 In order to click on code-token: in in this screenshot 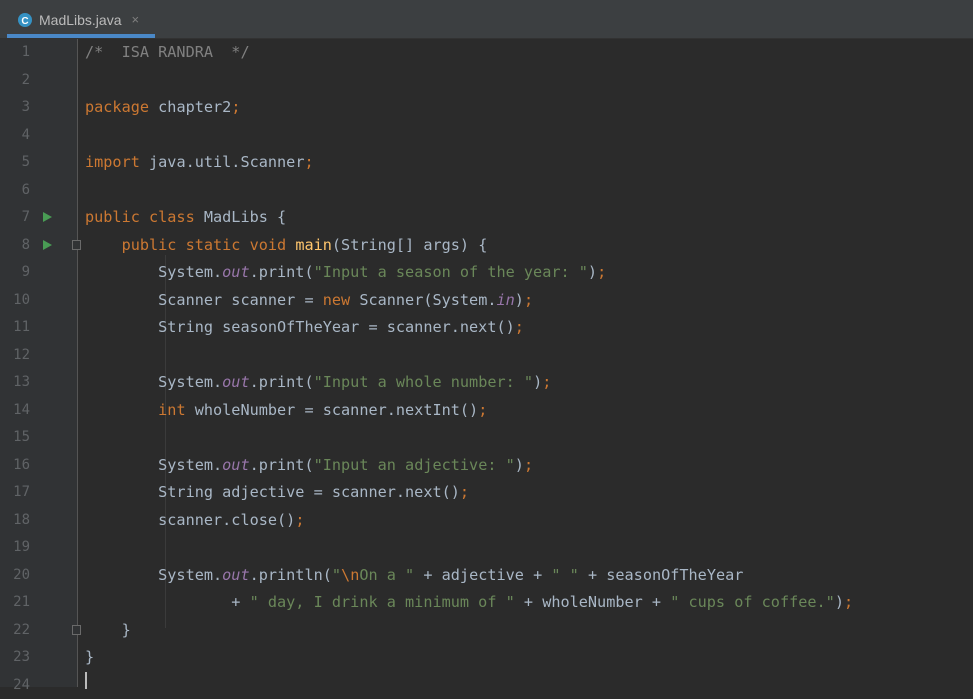, I will do `click(505, 299)`.